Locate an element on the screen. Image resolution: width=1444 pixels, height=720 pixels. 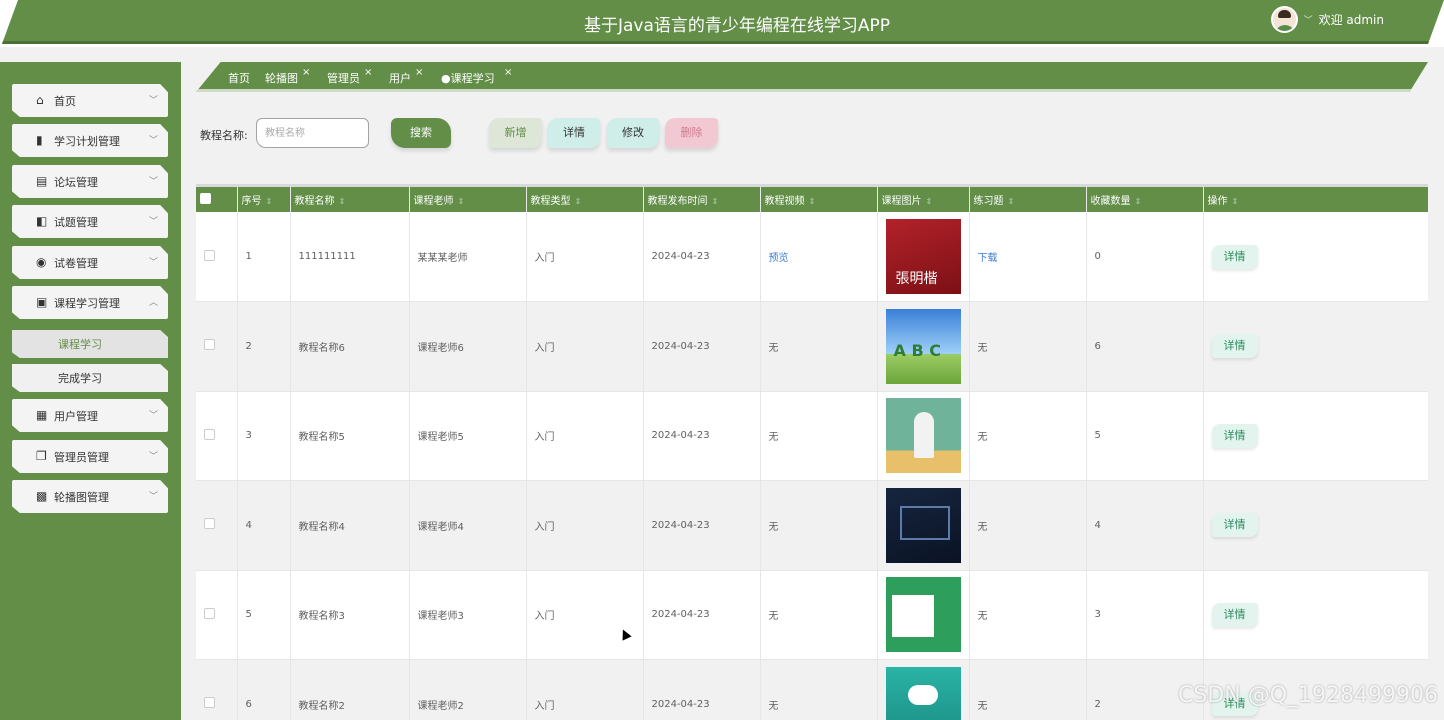
col-header-exercise: 练习题 ⇕ is located at coordinates (1028, 199).